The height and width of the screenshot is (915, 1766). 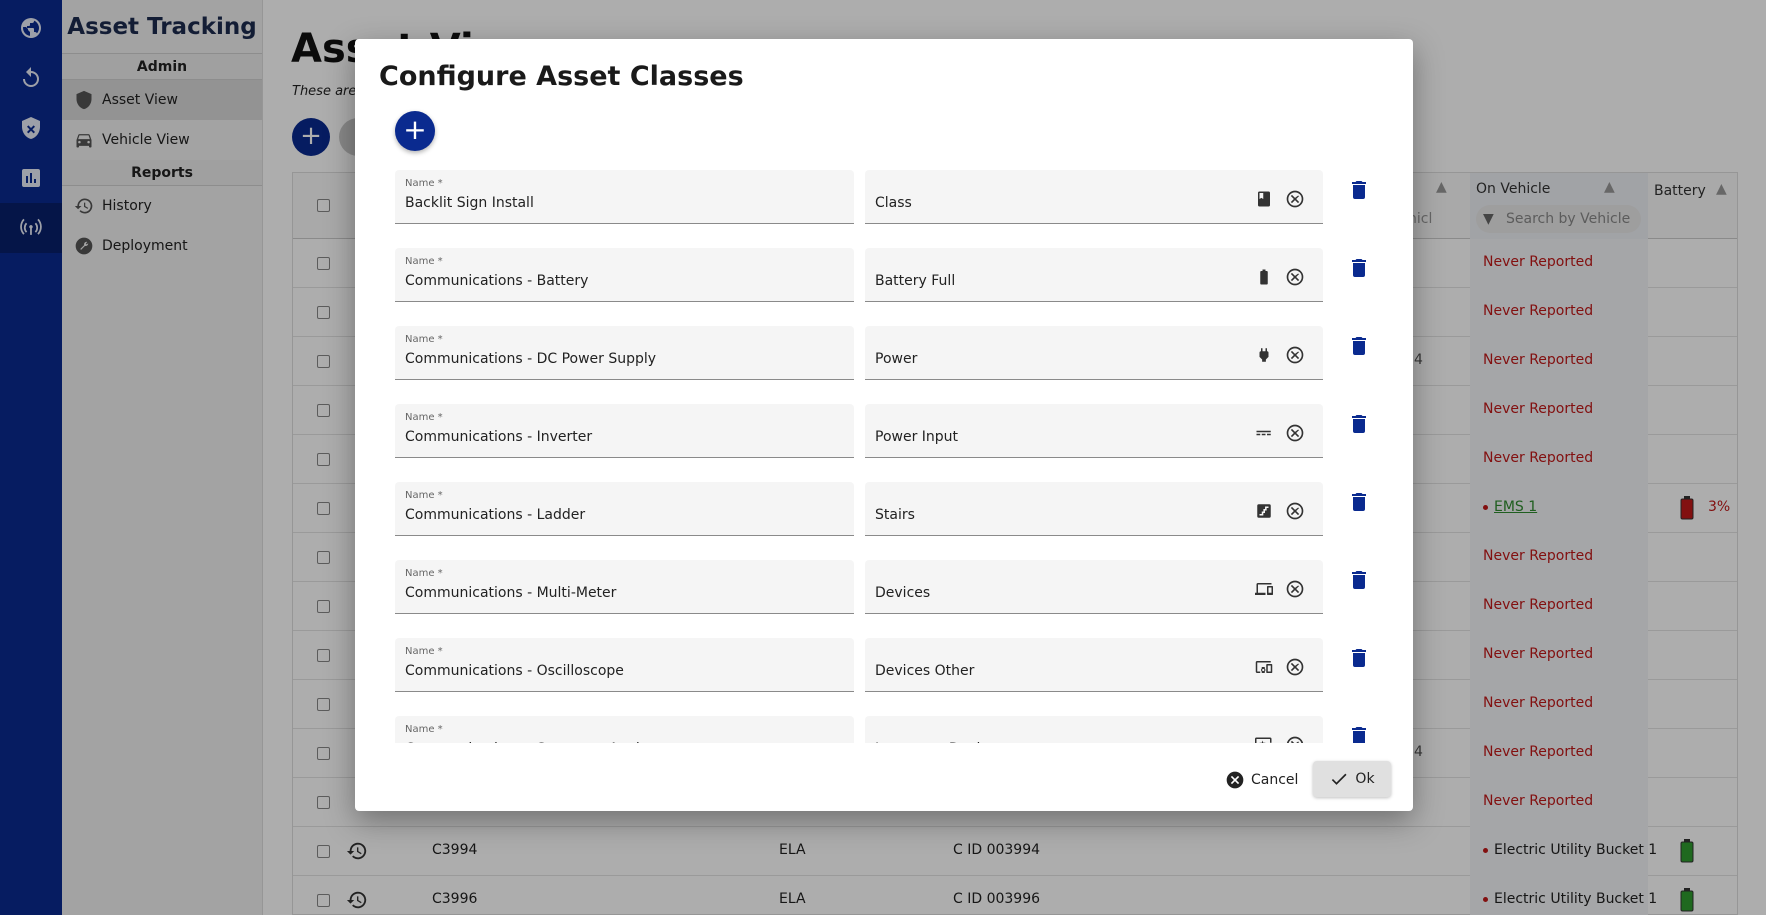 I want to click on class-icon-field: Important Devices, so click(x=1094, y=729).